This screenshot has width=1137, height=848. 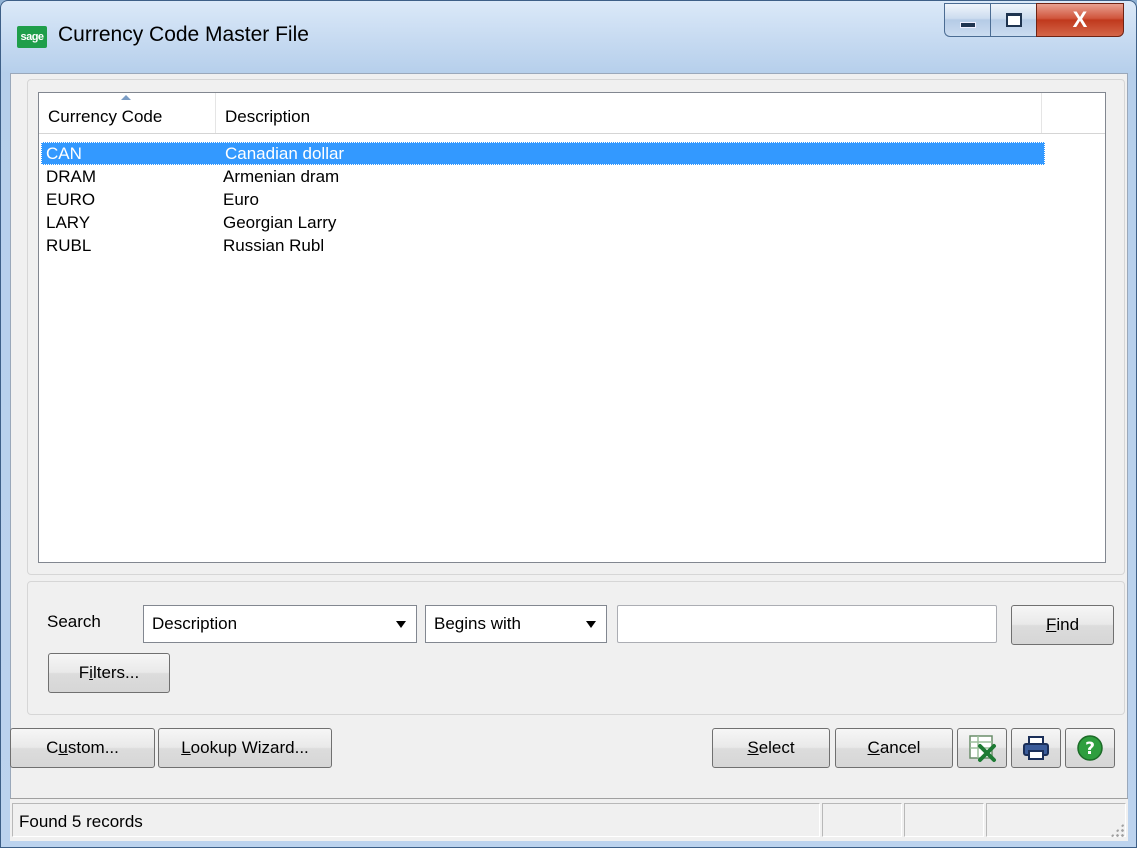 I want to click on search-field-select: Description, so click(x=280, y=624).